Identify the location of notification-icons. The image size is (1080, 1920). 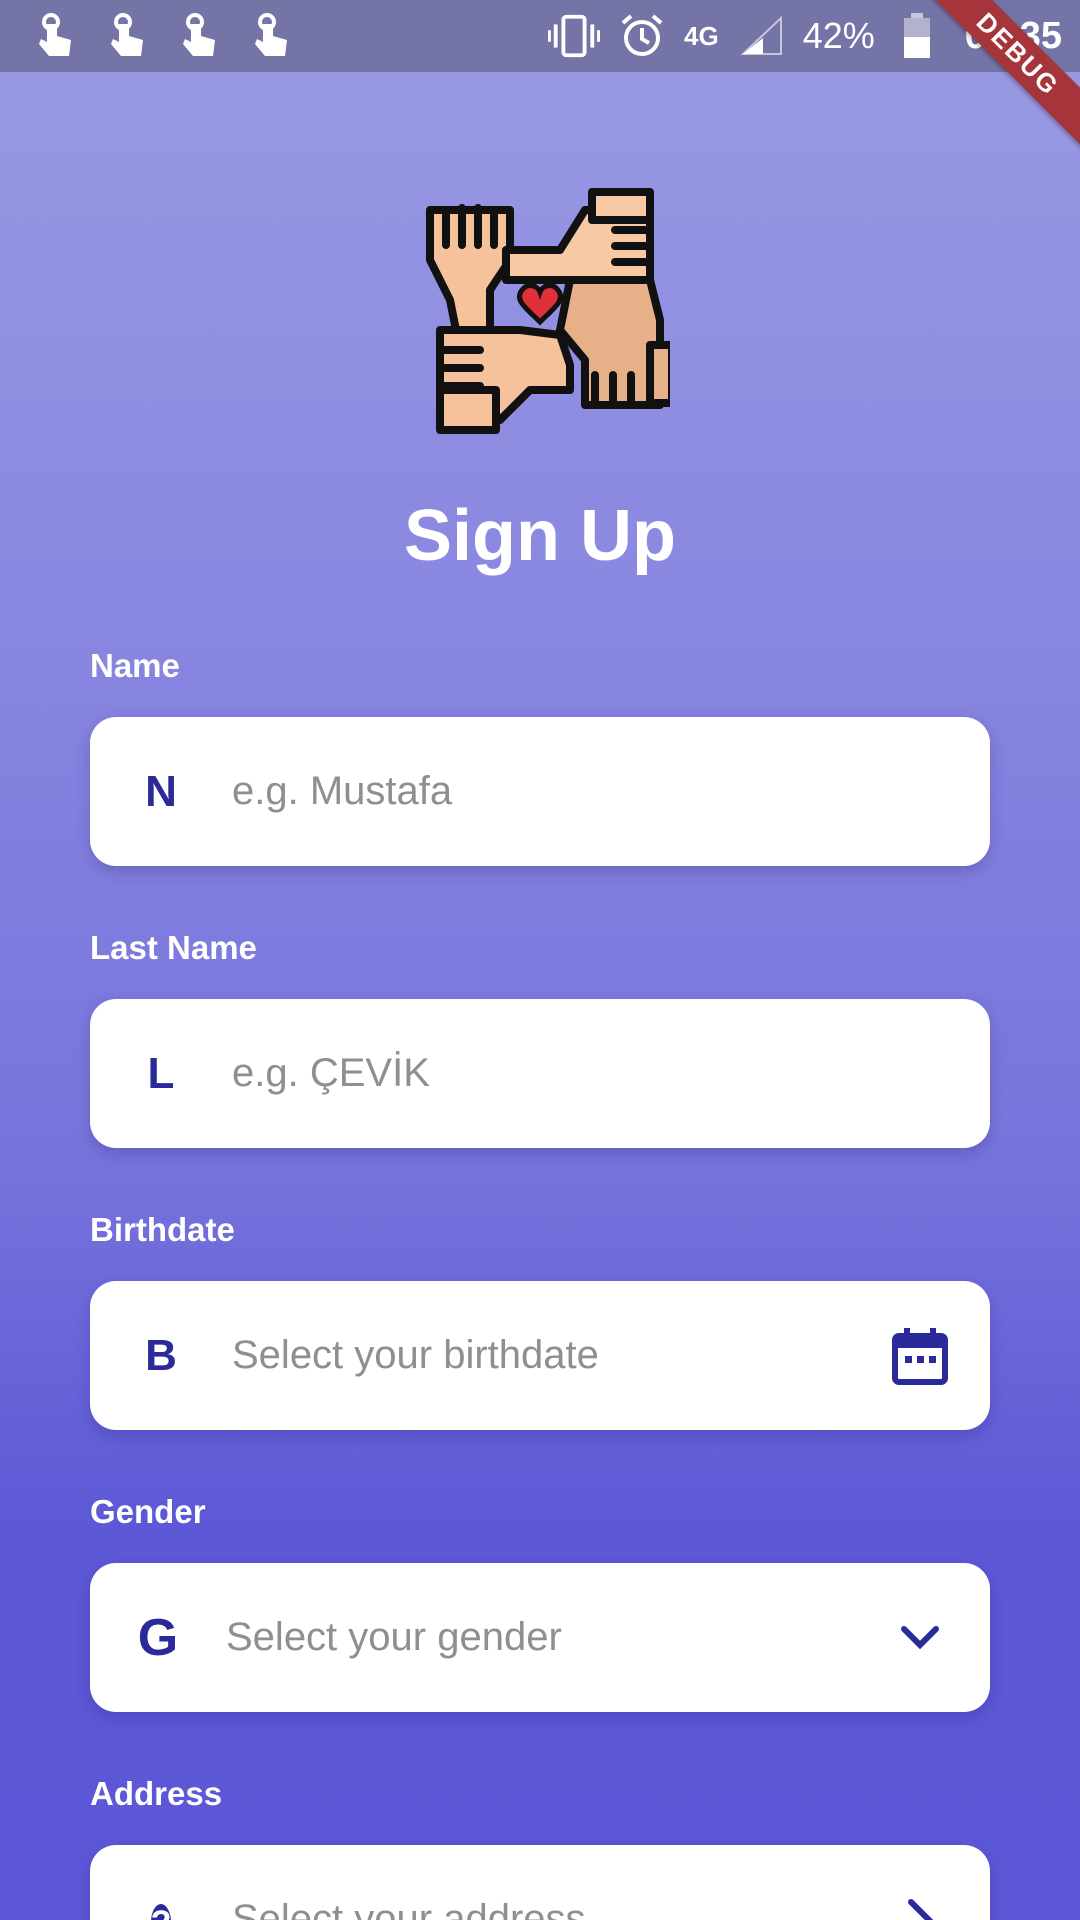
(163, 36).